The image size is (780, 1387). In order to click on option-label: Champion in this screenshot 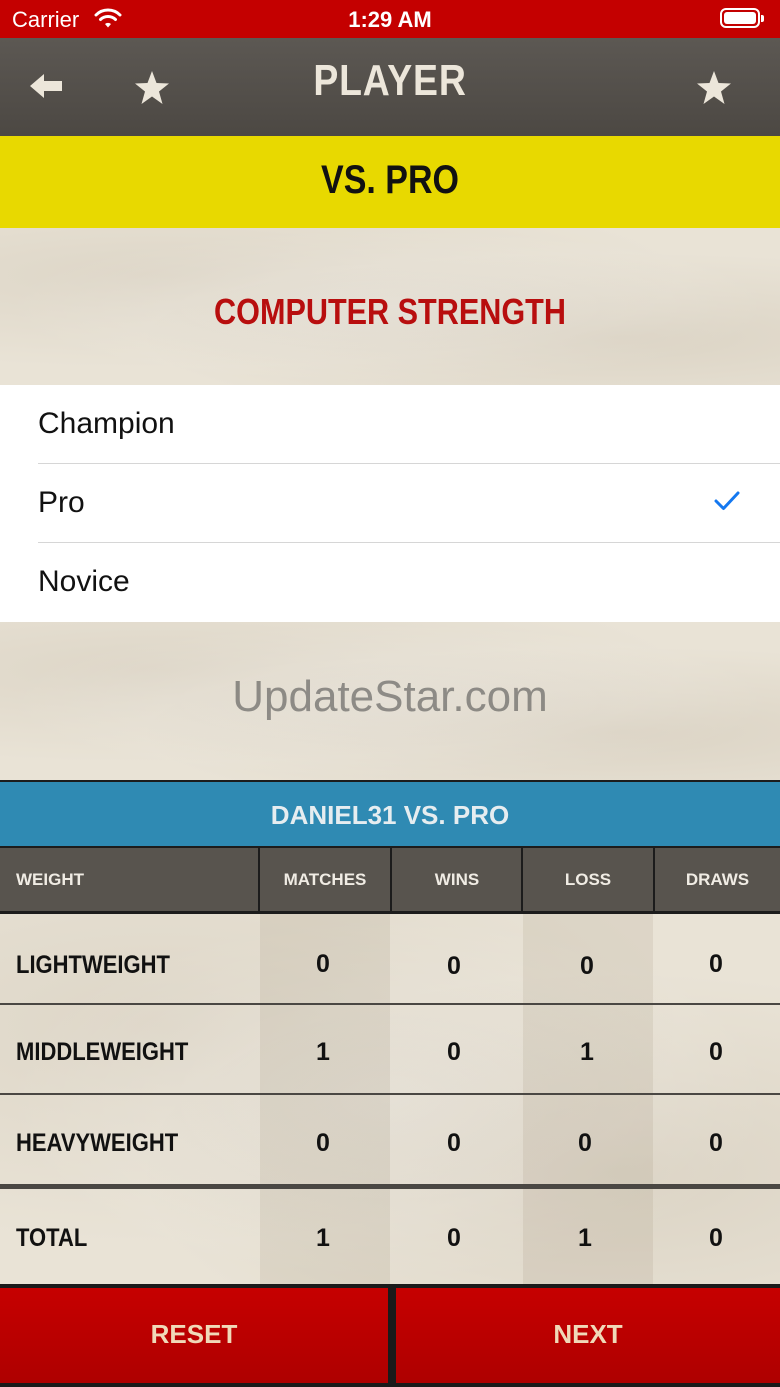, I will do `click(106, 423)`.